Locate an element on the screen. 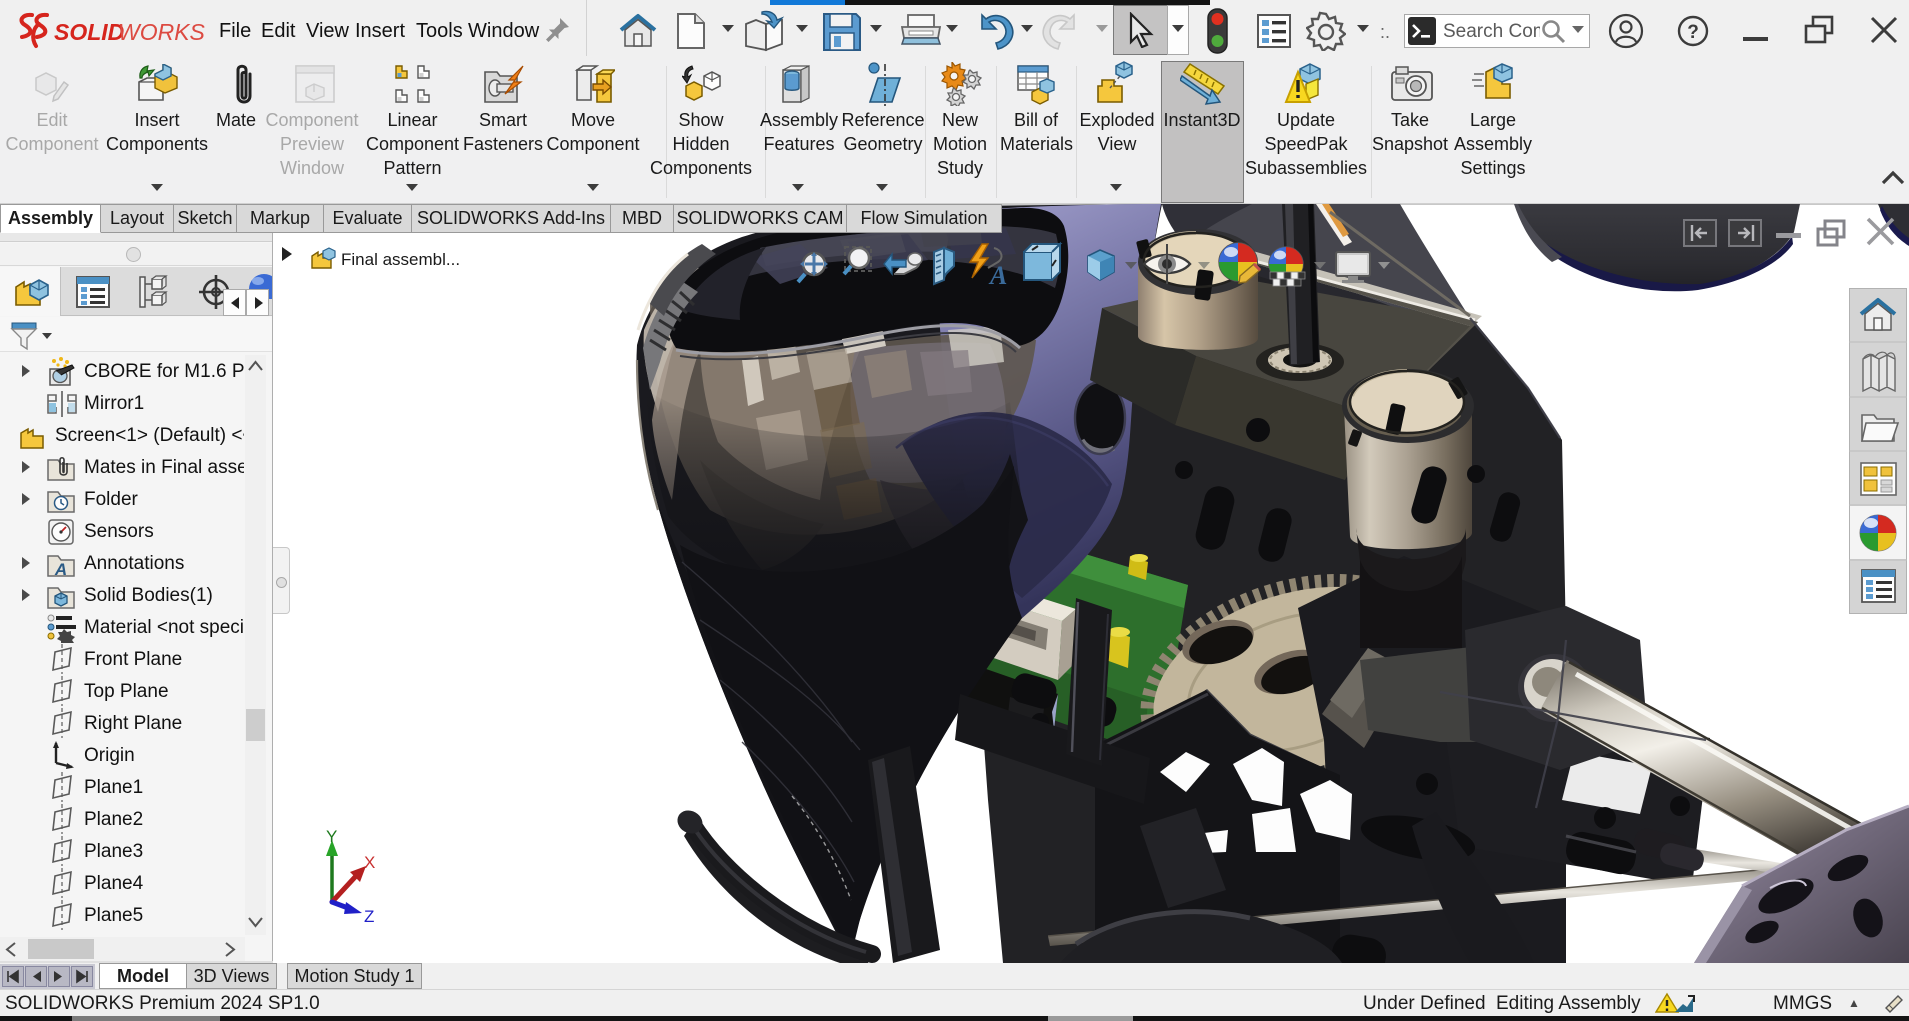 This screenshot has width=1909, height=1021. svg-text: WORKS is located at coordinates (162, 32).